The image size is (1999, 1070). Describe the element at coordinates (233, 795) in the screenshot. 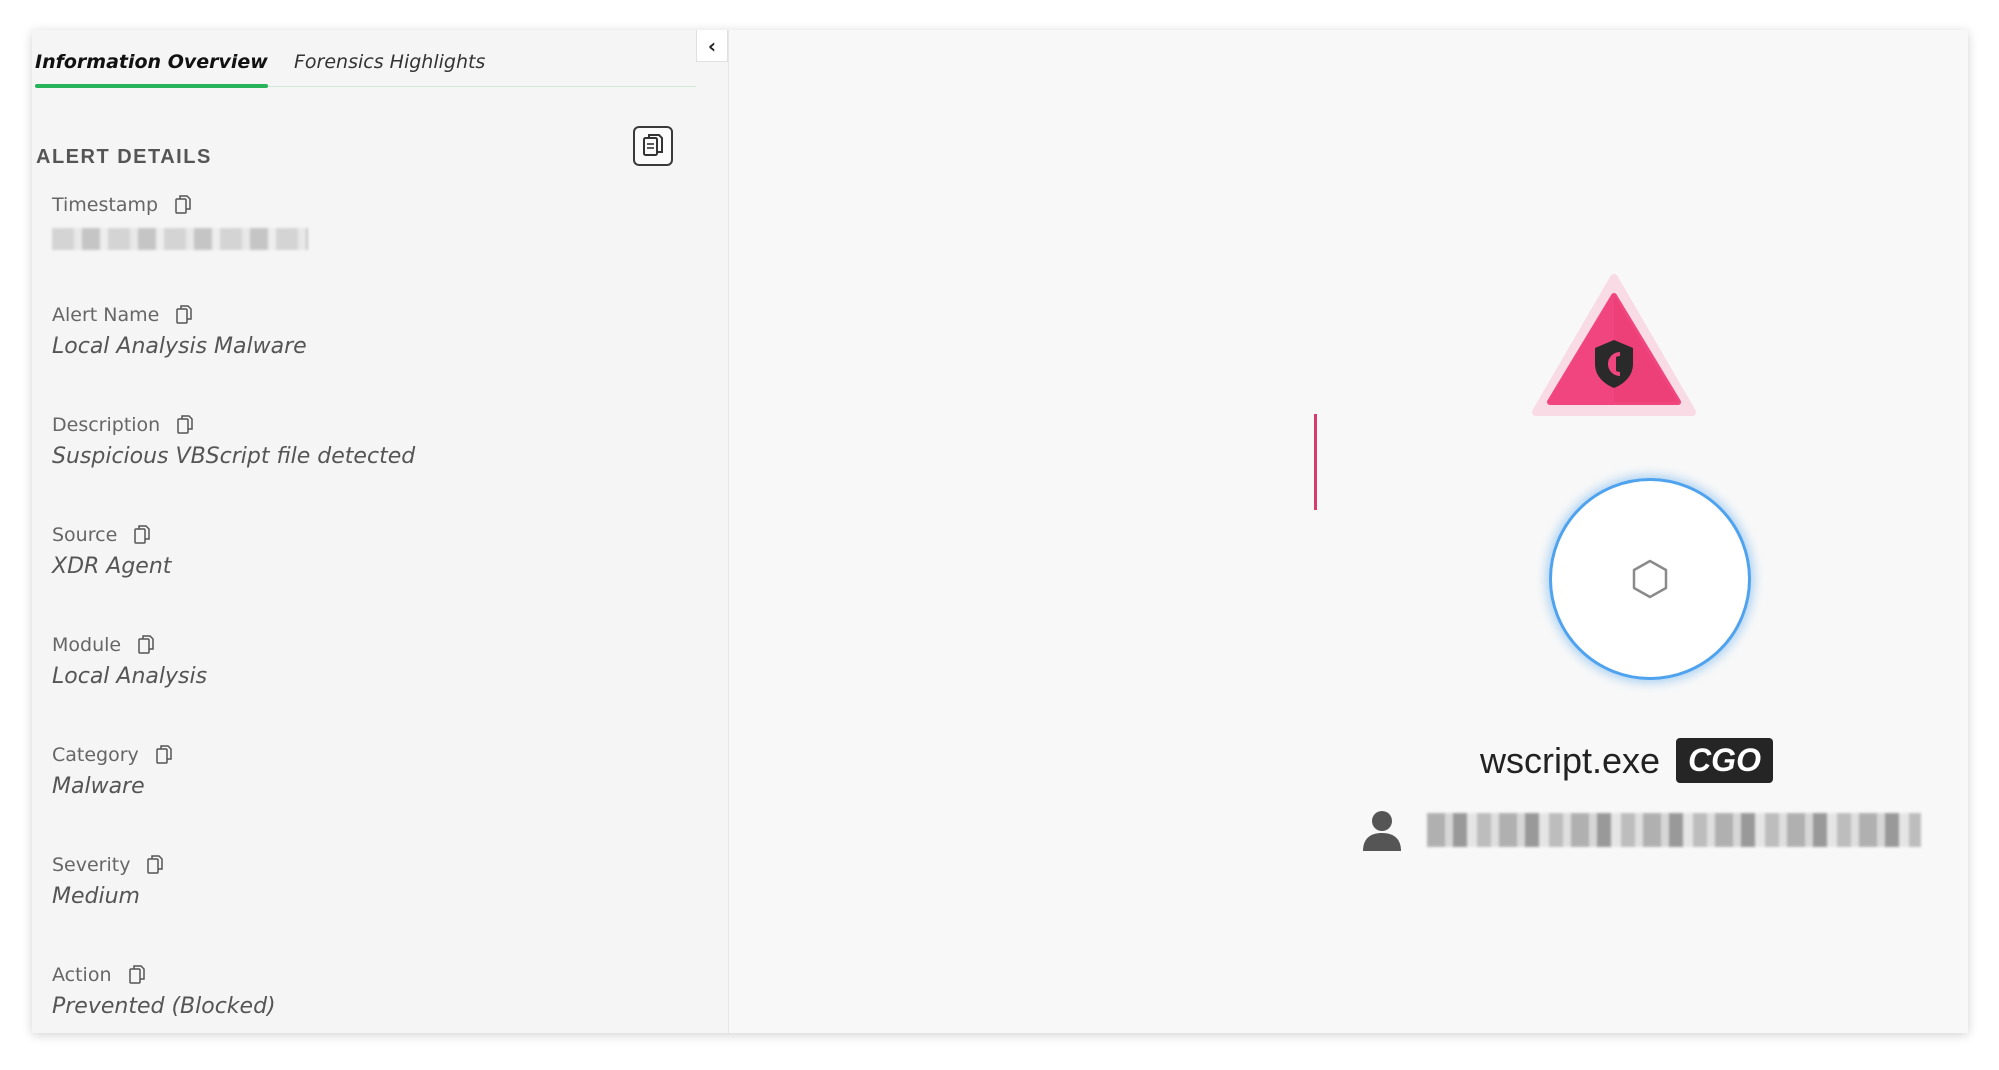

I see `field-category: Category Malware` at that location.